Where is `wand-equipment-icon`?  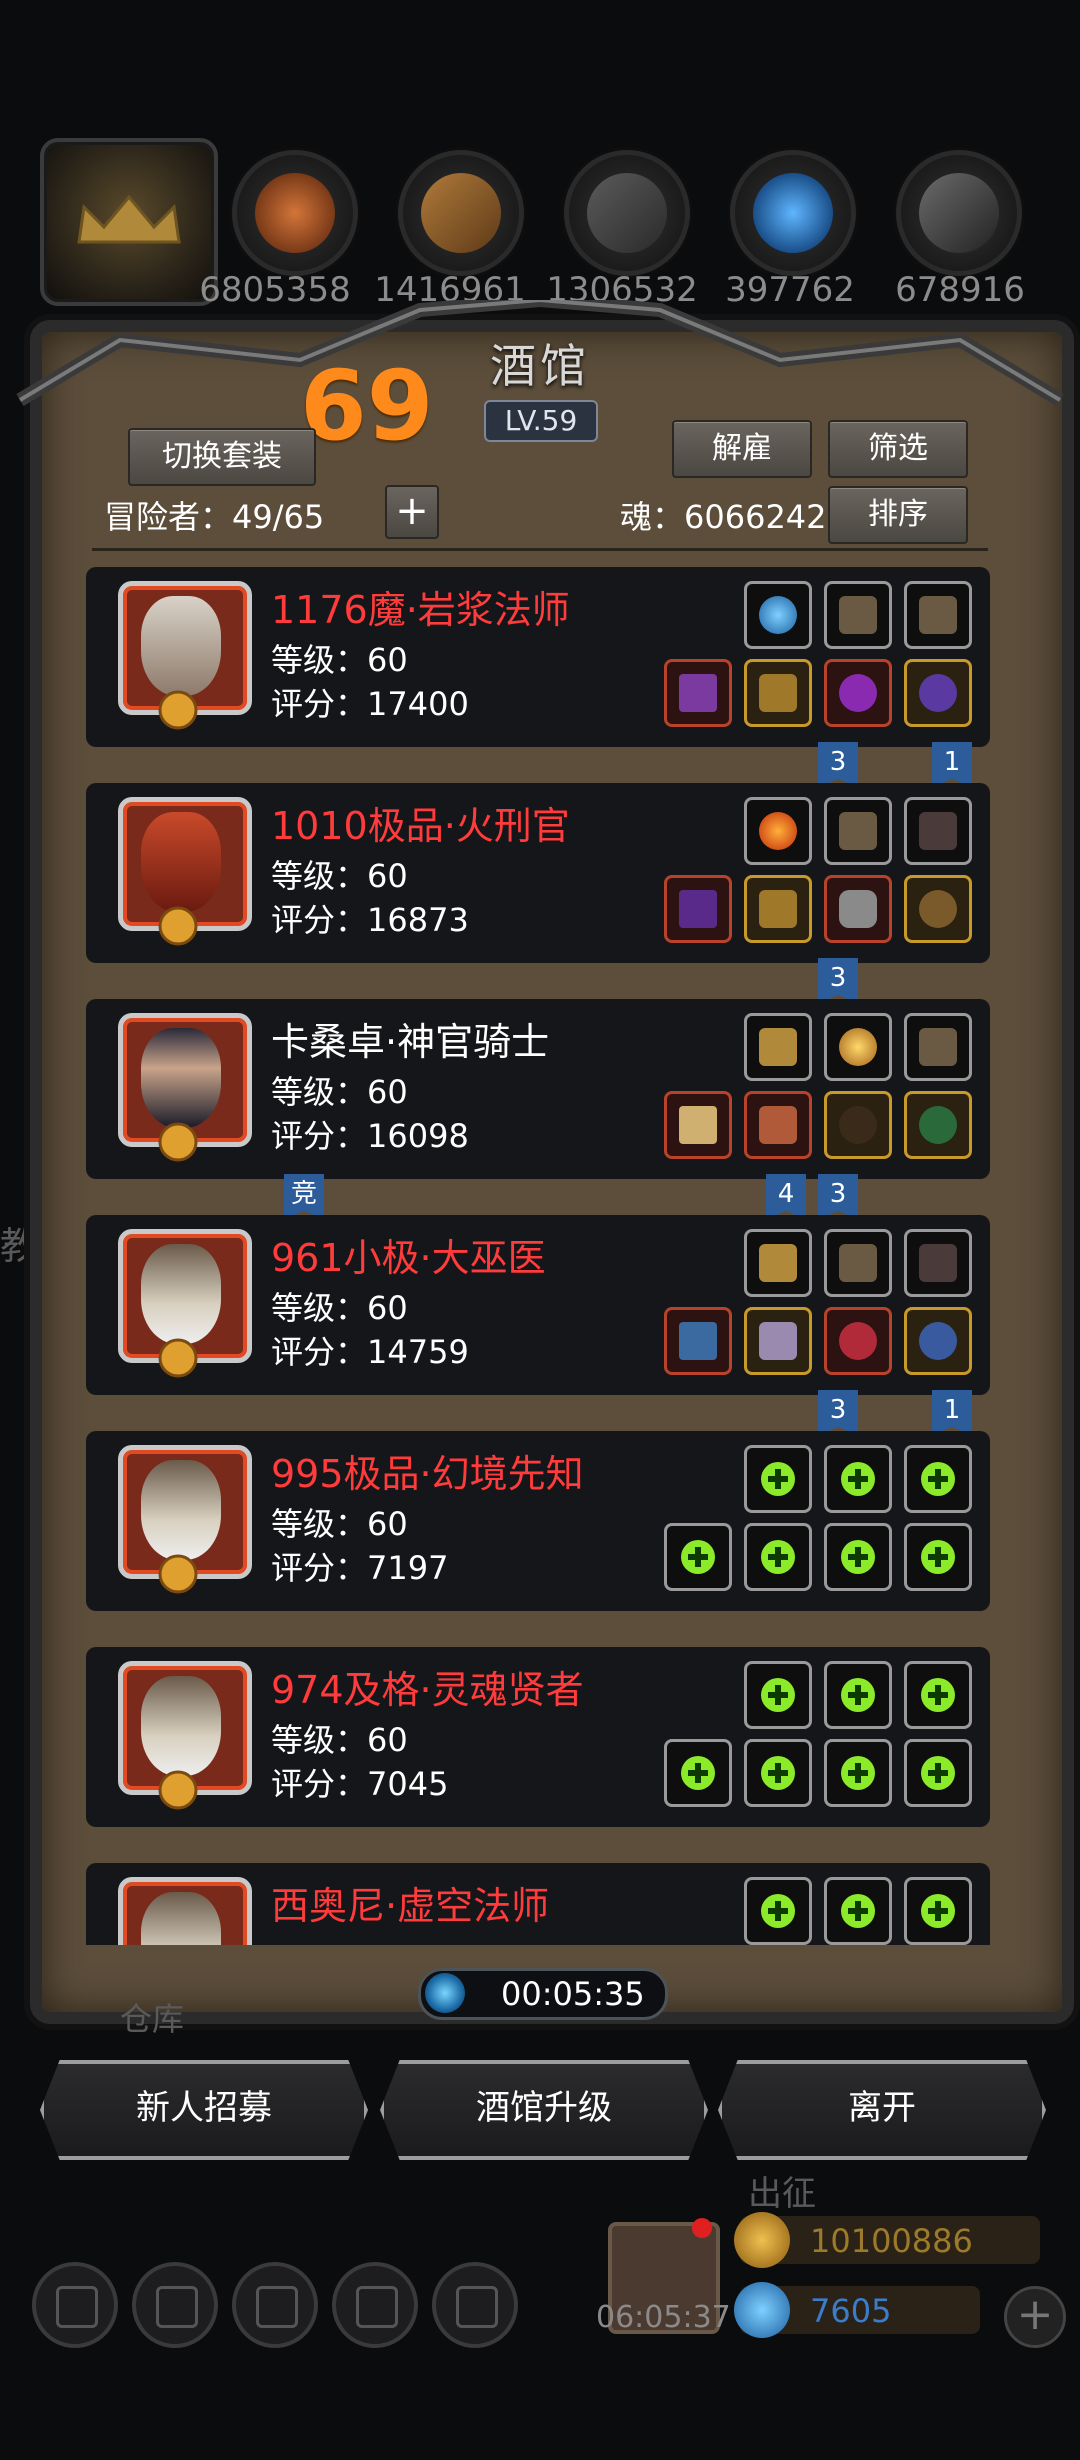
wand-equipment-icon is located at coordinates (698, 1341).